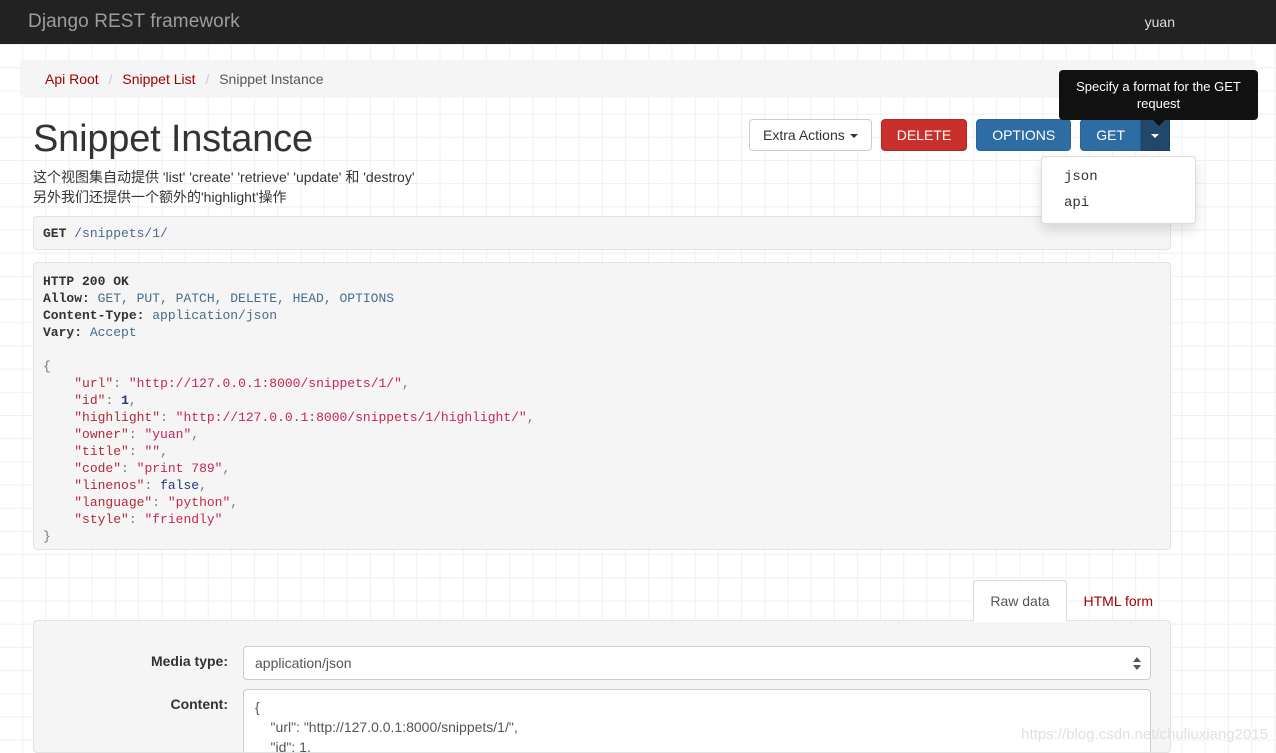 This screenshot has height=753, width=1276. I want to click on response-header-value: Accept, so click(113, 332).